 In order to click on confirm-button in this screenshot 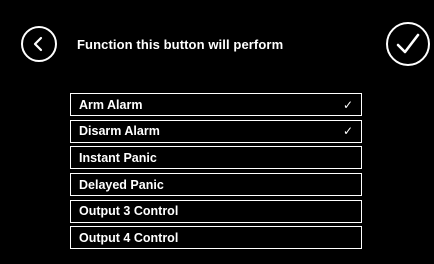, I will do `click(408, 44)`.